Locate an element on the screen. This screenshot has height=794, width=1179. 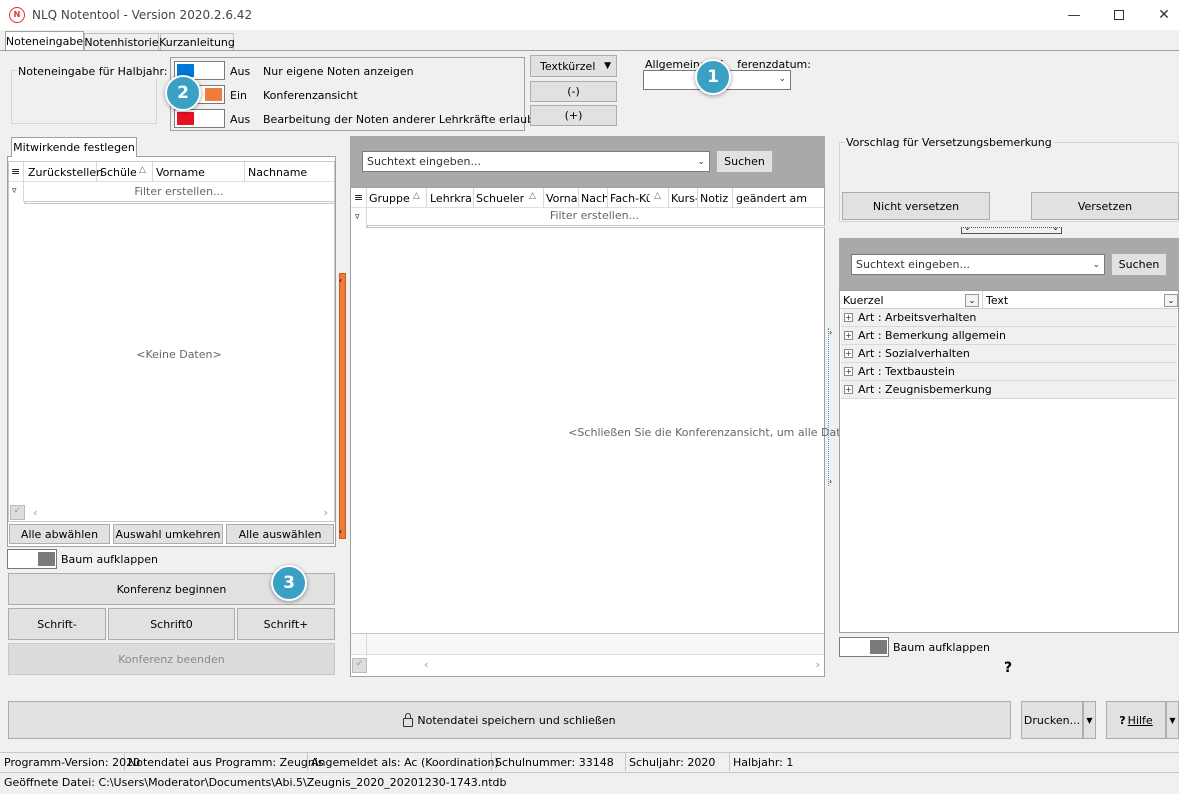
schrift-plus-button: Schrift+ is located at coordinates (286, 624).